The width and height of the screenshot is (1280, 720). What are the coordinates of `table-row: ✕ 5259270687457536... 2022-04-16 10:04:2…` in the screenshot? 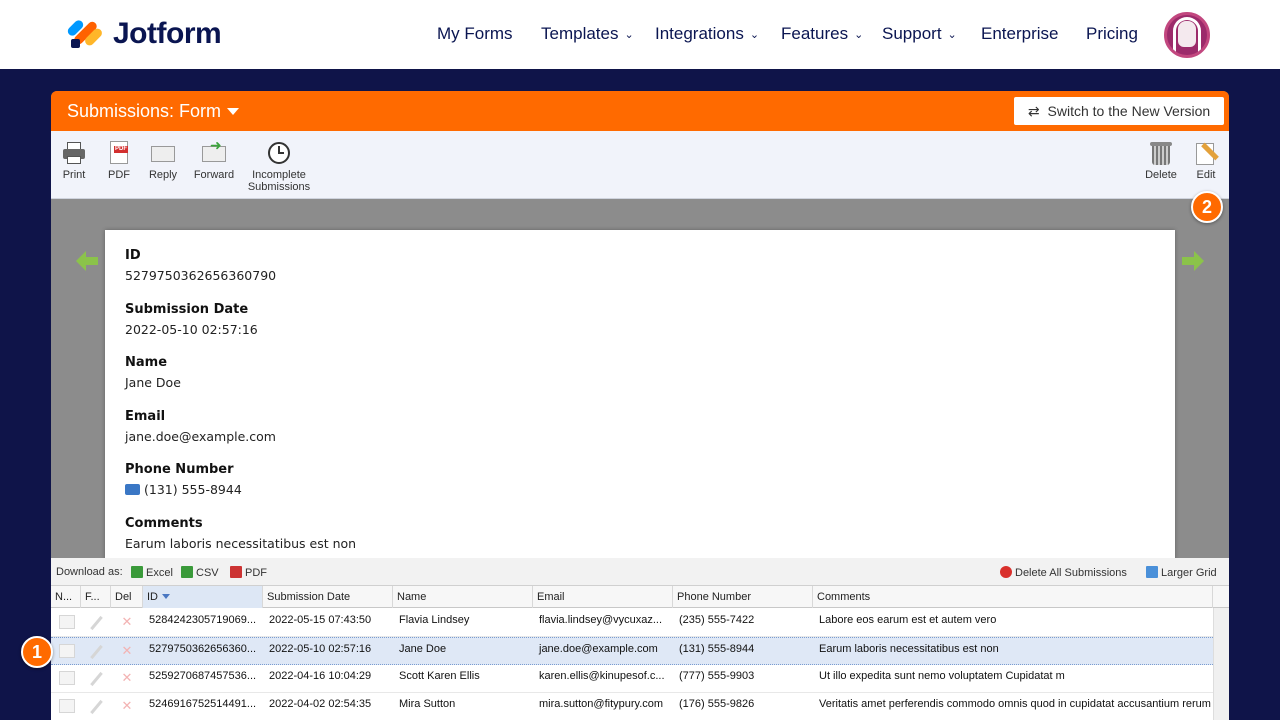 It's located at (632, 679).